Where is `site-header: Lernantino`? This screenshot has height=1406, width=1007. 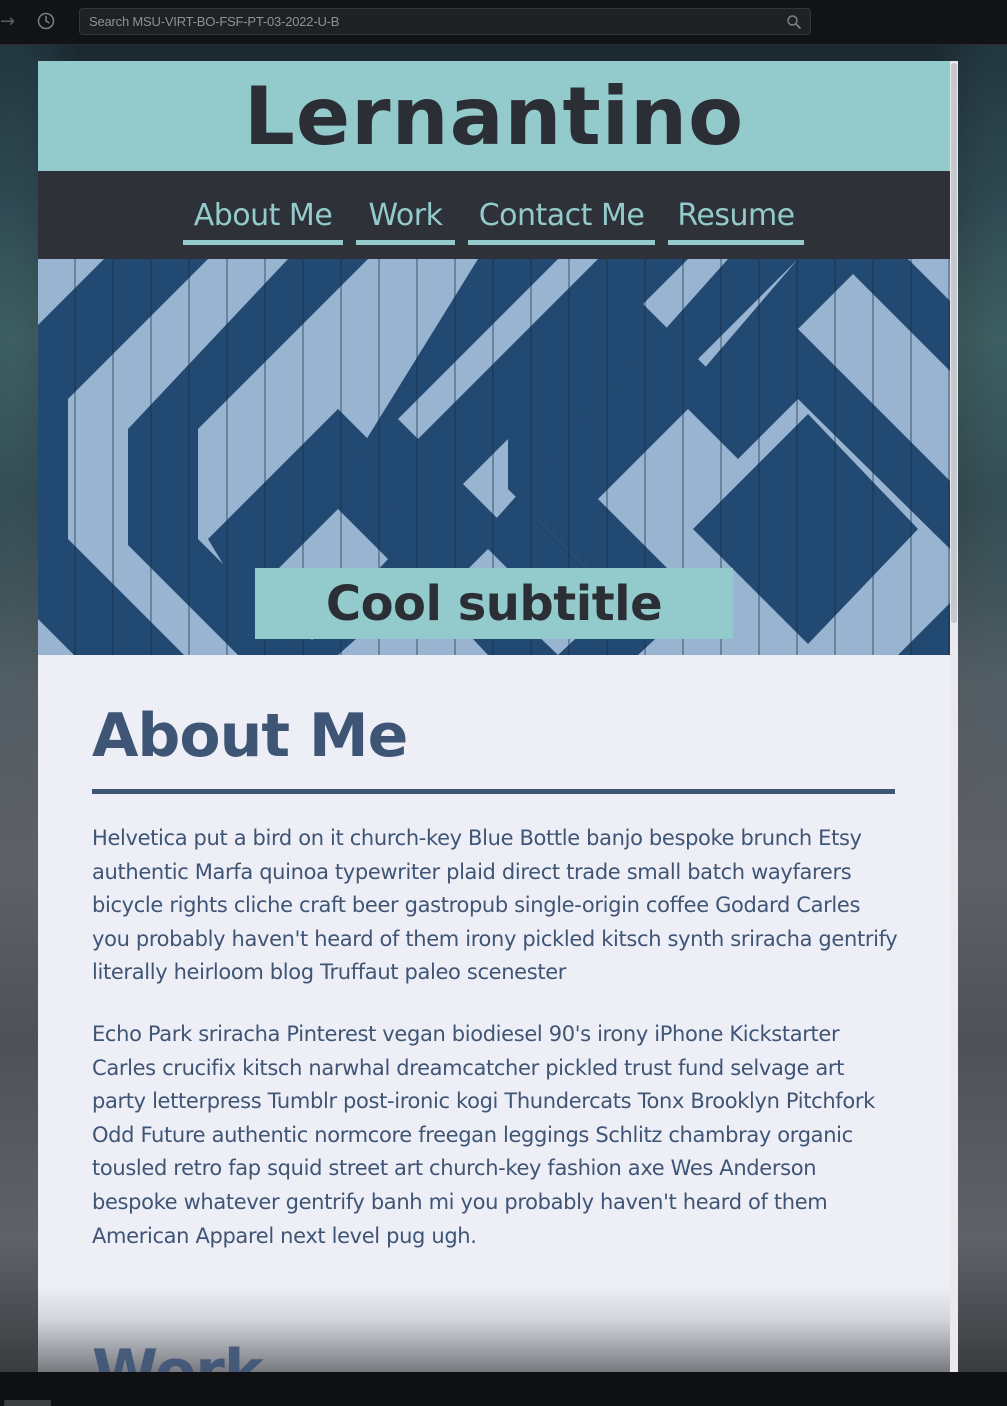 site-header: Lernantino is located at coordinates (494, 116).